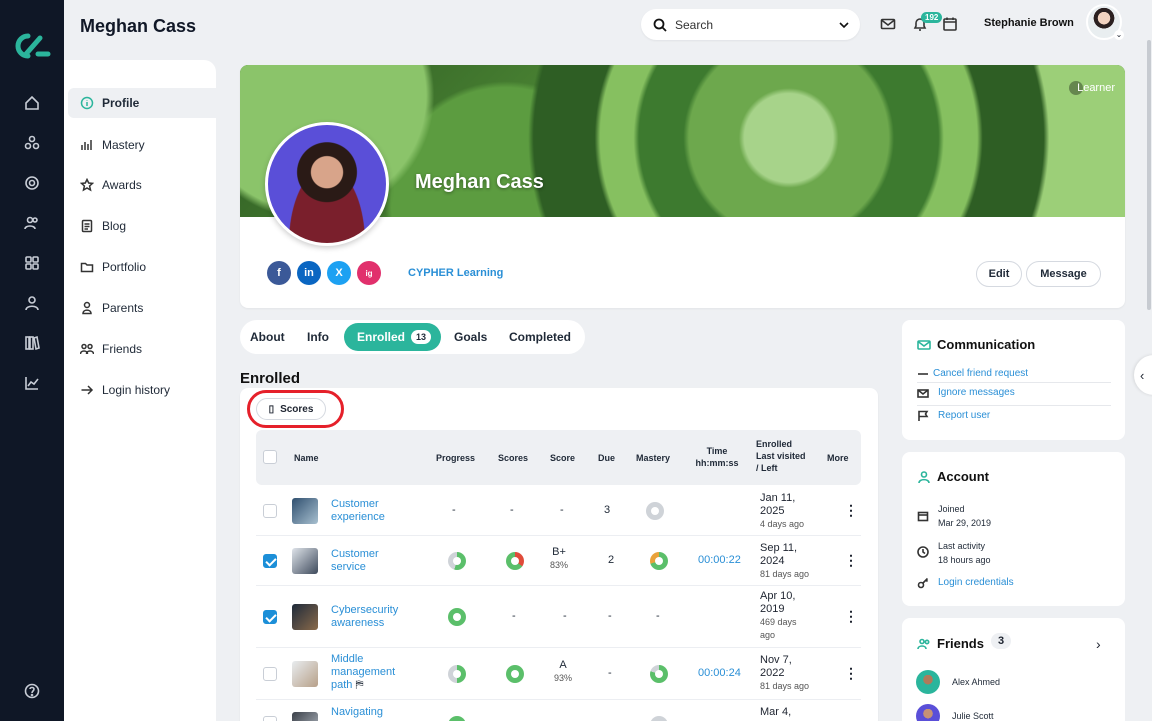 The width and height of the screenshot is (1152, 721). I want to click on collapse-panel-button: ‹, so click(1143, 375).